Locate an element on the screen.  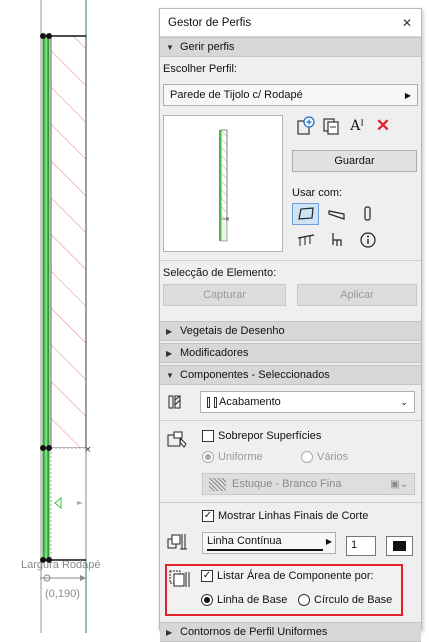
section-componentes: ▼ Componentes - Seleccionados is located at coordinates (290, 375).